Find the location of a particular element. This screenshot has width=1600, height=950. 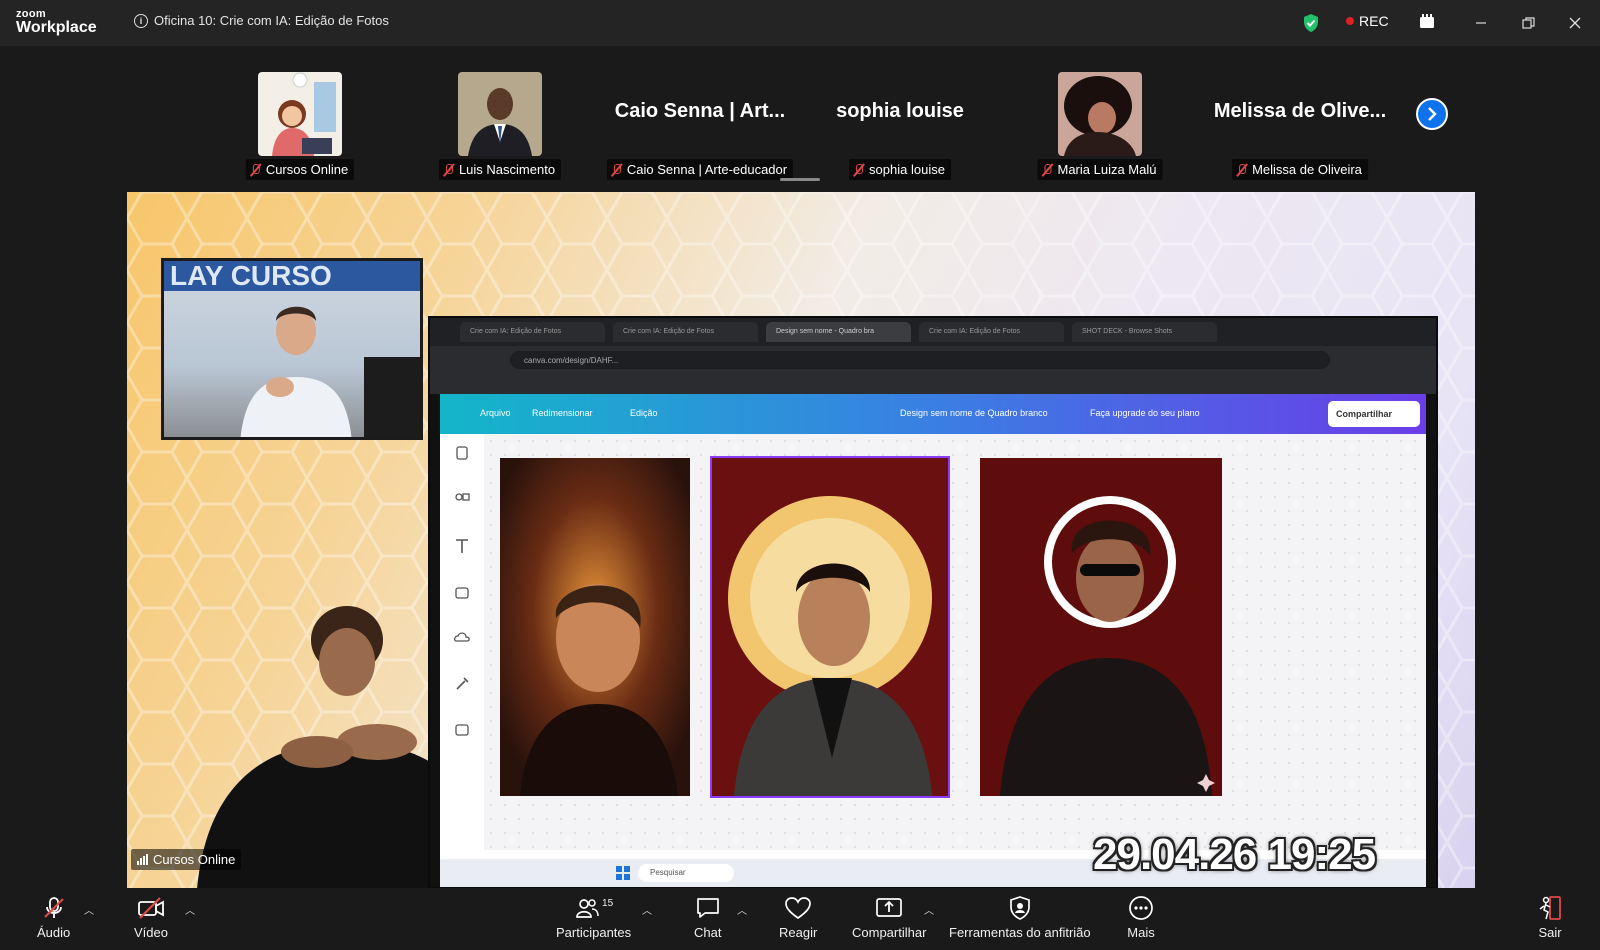

windows-start-icon is located at coordinates (623, 873).